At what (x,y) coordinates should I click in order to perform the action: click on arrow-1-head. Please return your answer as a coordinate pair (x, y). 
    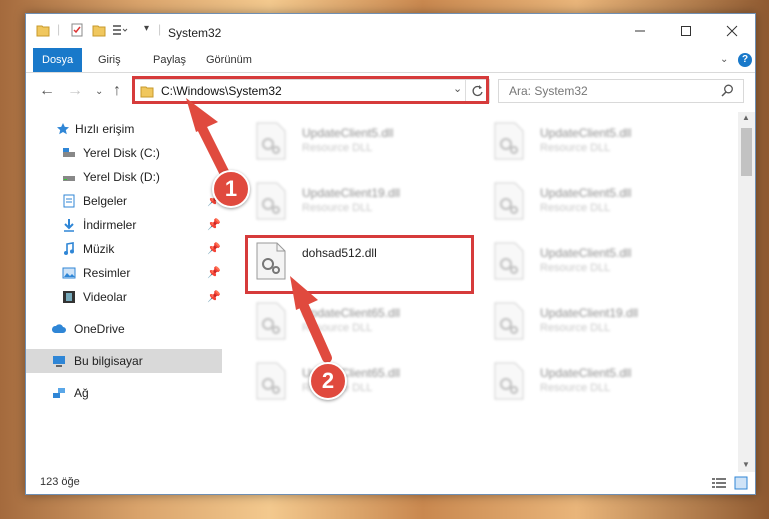
    Looking at the image, I should click on (202, 115).